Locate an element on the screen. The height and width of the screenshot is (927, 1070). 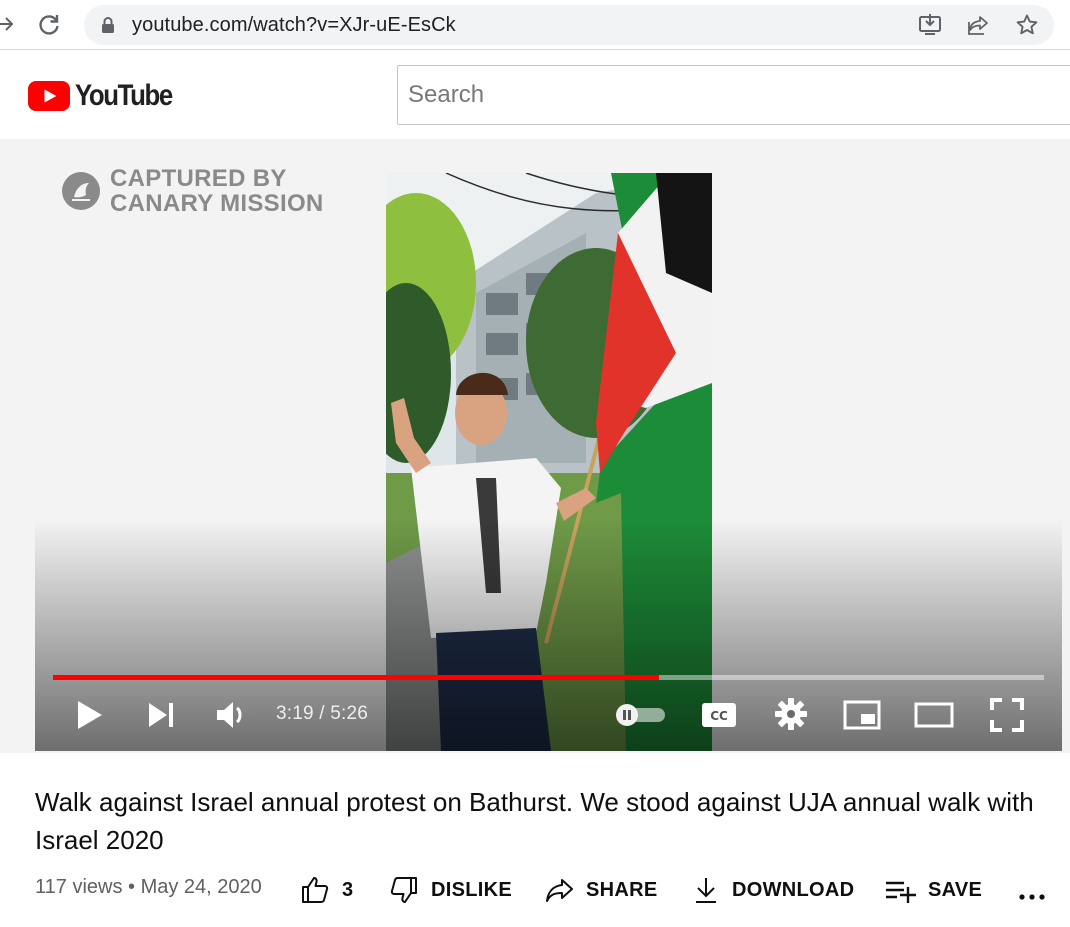
captions-icon: CC is located at coordinates (719, 715).